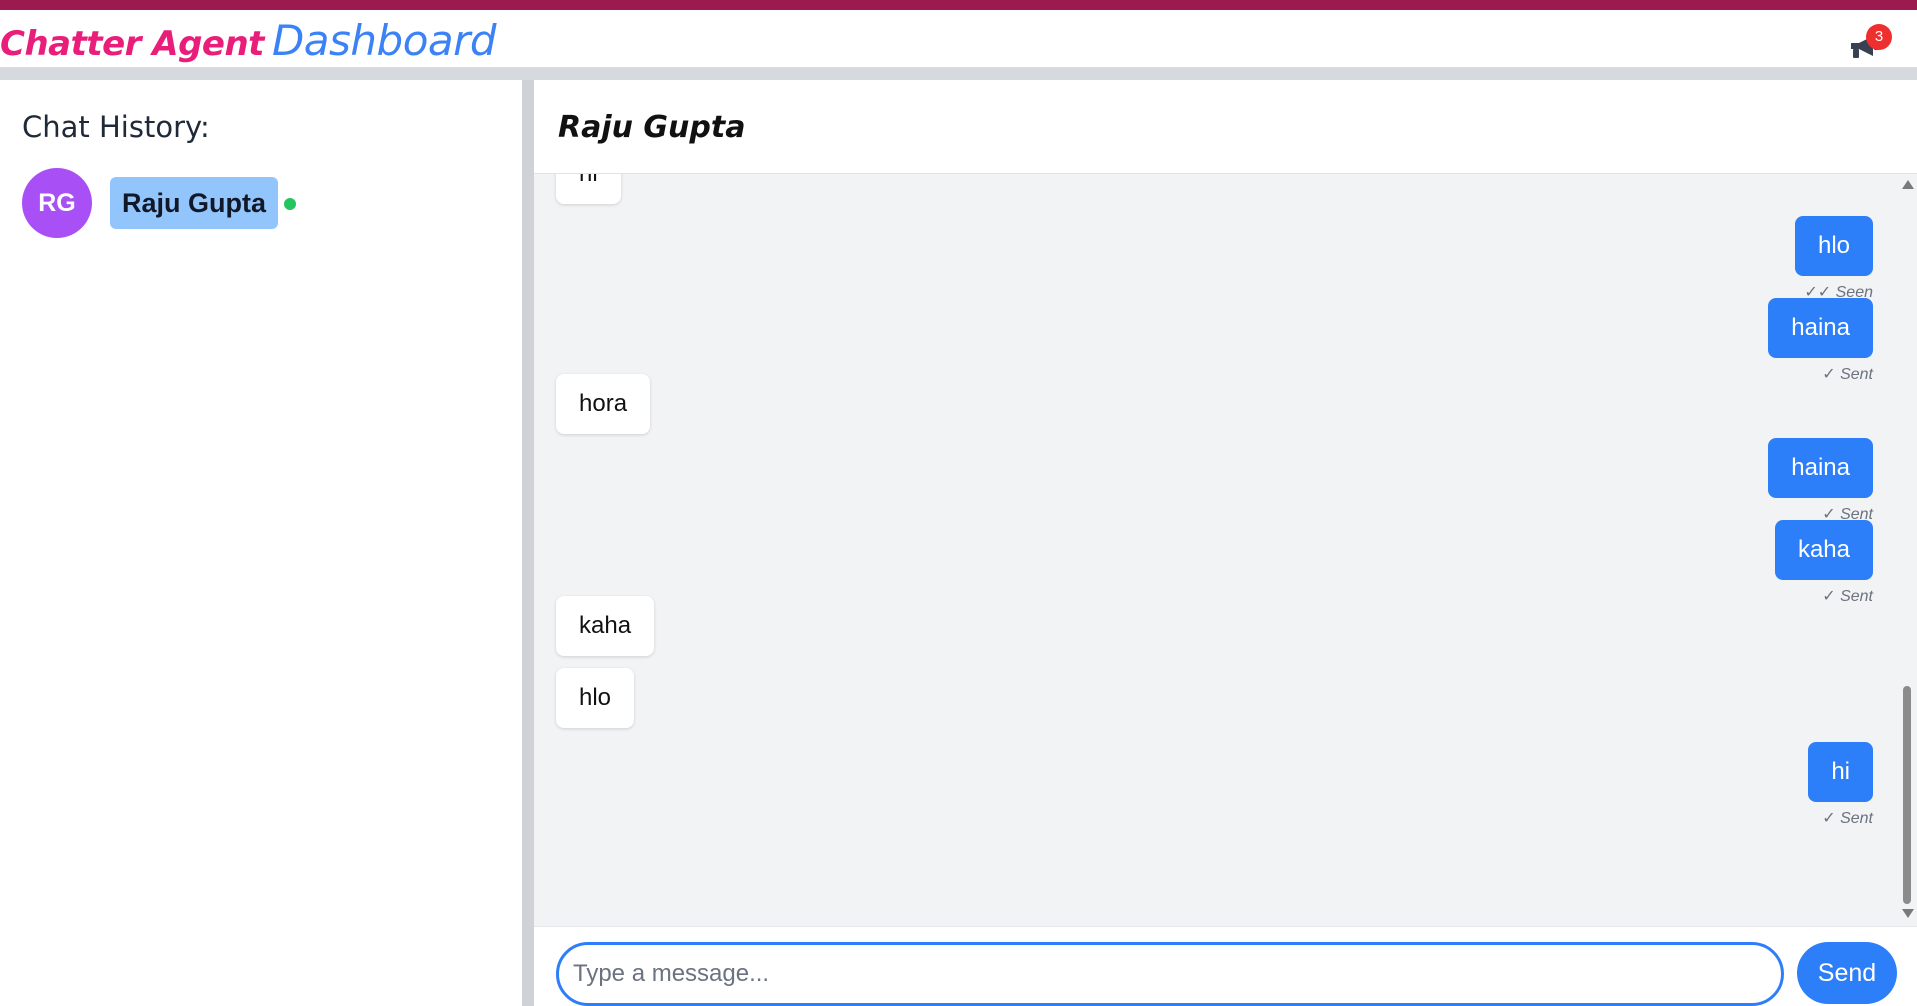  What do you see at coordinates (1225, 127) in the screenshot?
I see `chat-header: Raju Gupta` at bounding box center [1225, 127].